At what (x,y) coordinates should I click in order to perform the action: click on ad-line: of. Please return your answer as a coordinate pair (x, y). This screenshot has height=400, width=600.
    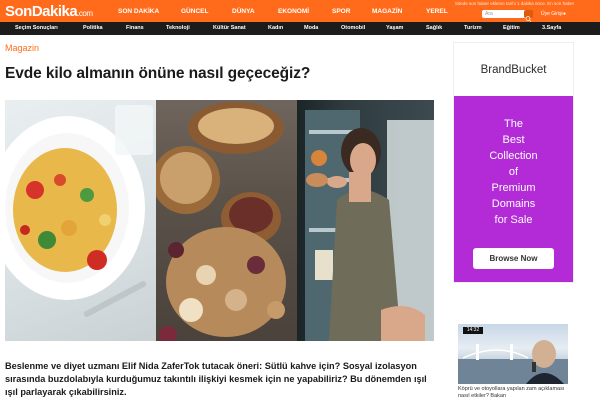
    Looking at the image, I should click on (513, 172).